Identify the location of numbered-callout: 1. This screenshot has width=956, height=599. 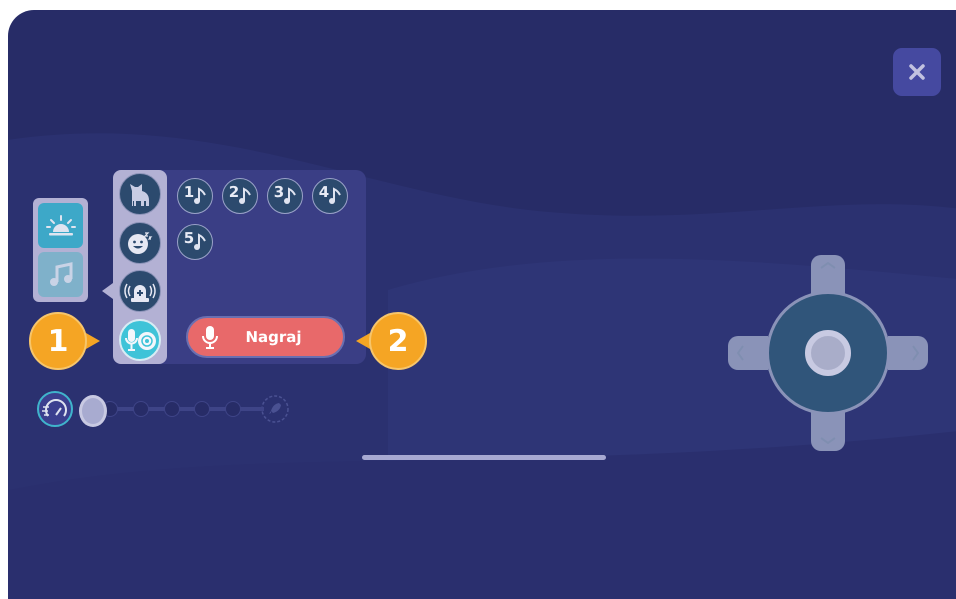
(64, 341).